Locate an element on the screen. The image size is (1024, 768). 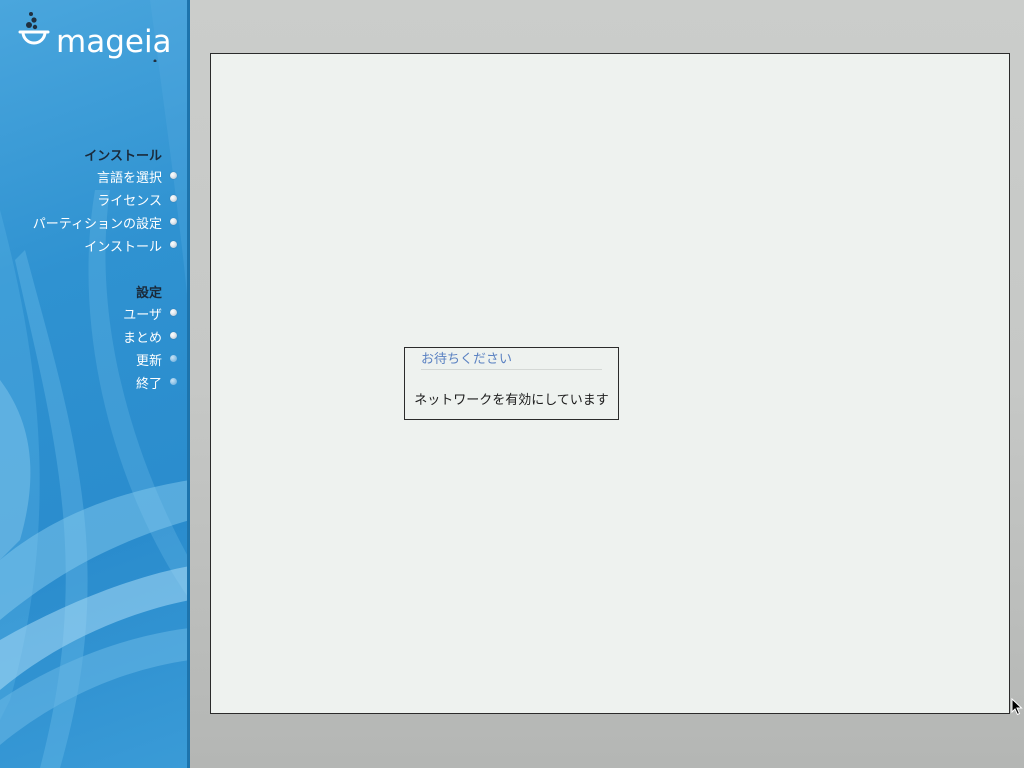
sidebar-step-label: ユーザ is located at coordinates (142, 315).